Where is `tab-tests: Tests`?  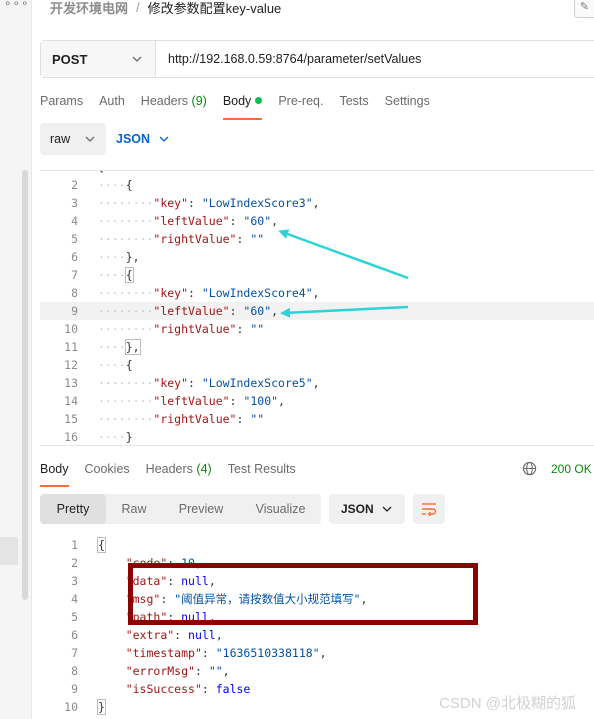 tab-tests: Tests is located at coordinates (353, 106).